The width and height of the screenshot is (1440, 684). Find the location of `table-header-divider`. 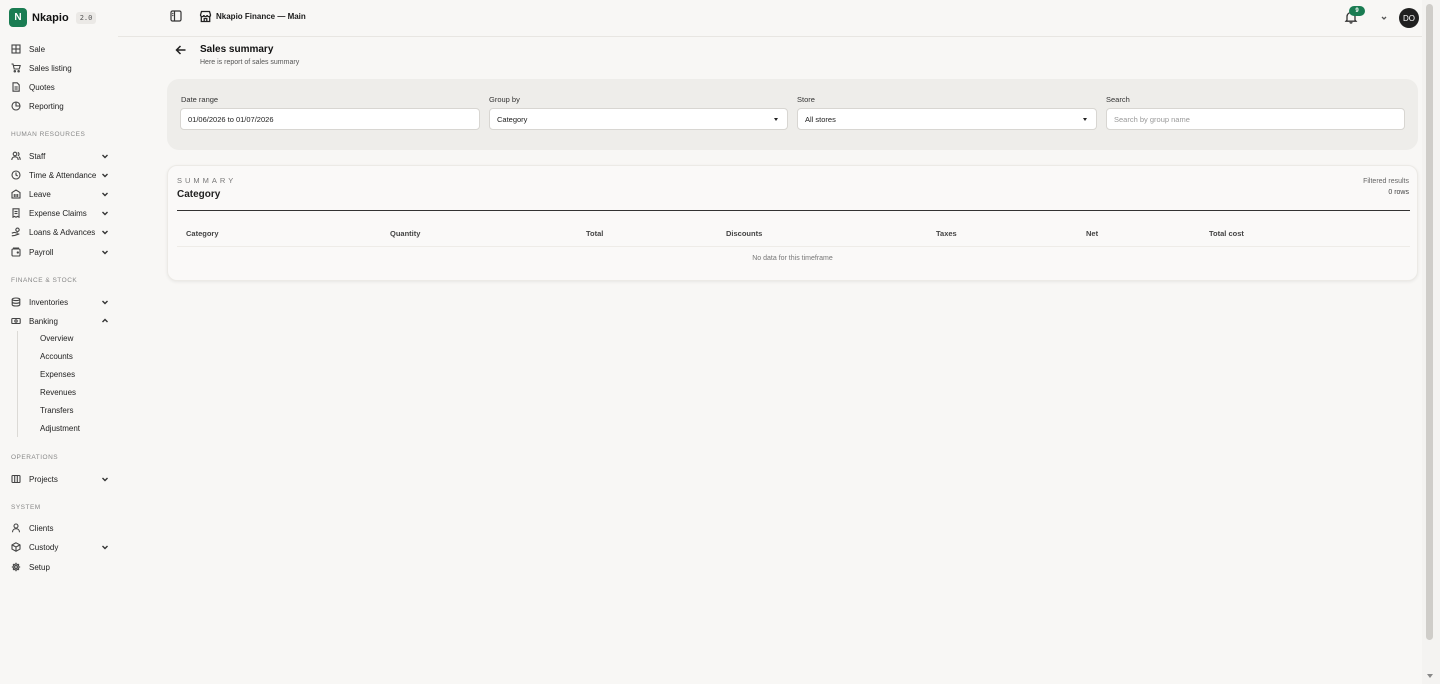

table-header-divider is located at coordinates (793, 246).